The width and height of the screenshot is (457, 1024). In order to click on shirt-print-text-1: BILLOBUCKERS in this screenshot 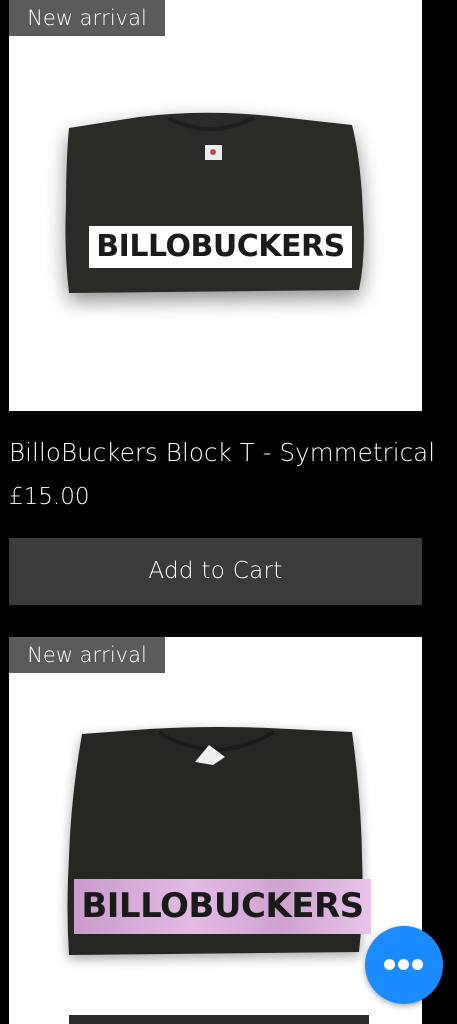, I will do `click(220, 246)`.